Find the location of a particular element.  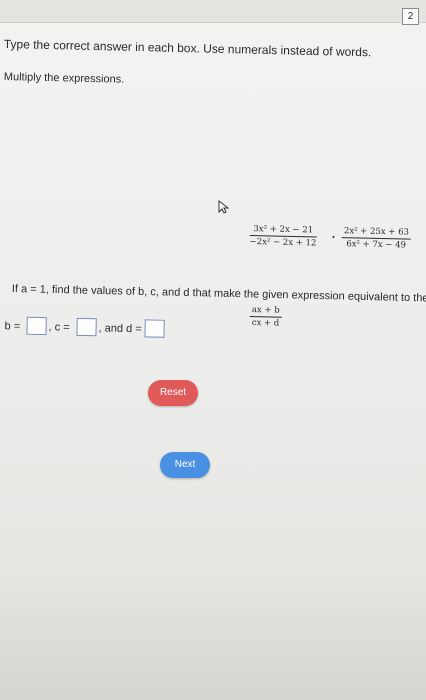

reset-button: Reset is located at coordinates (173, 393).